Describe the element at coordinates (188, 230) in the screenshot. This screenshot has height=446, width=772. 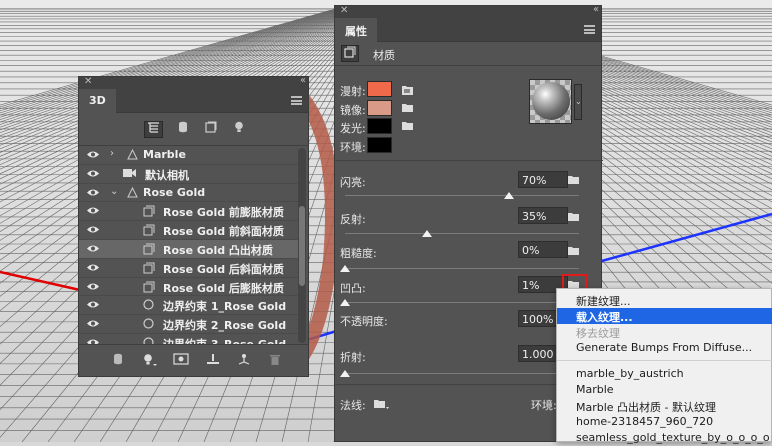
I see `layer-row: Rose Gold 前斜面材质` at that location.